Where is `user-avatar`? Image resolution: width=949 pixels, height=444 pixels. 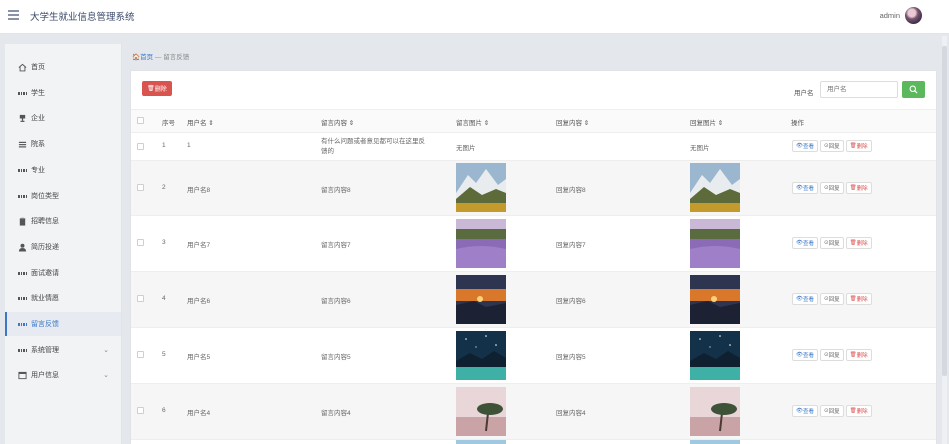
user-avatar is located at coordinates (913, 15).